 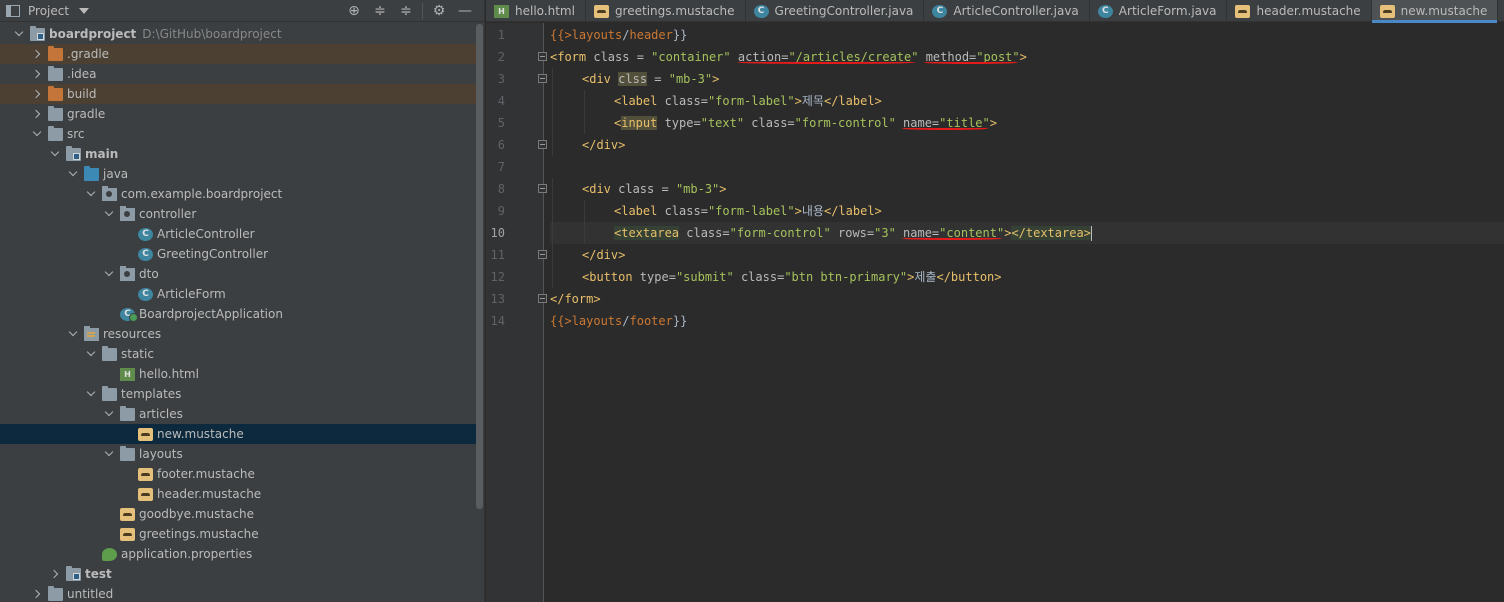 What do you see at coordinates (239, 54) in the screenshot?
I see `tree-item: .gradle` at bounding box center [239, 54].